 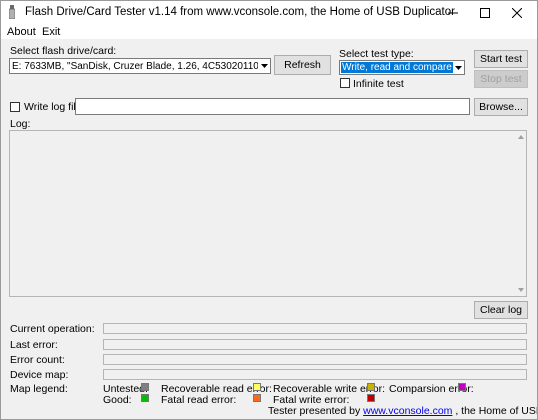 What do you see at coordinates (302, 65) in the screenshot?
I see `refresh-button: Refresh` at bounding box center [302, 65].